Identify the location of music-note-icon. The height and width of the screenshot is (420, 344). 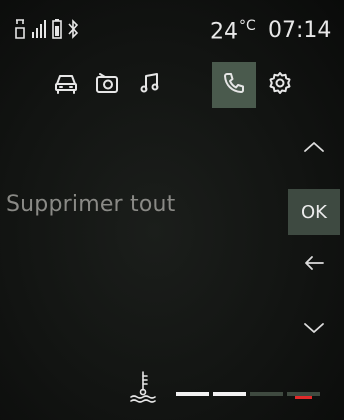
(150, 85).